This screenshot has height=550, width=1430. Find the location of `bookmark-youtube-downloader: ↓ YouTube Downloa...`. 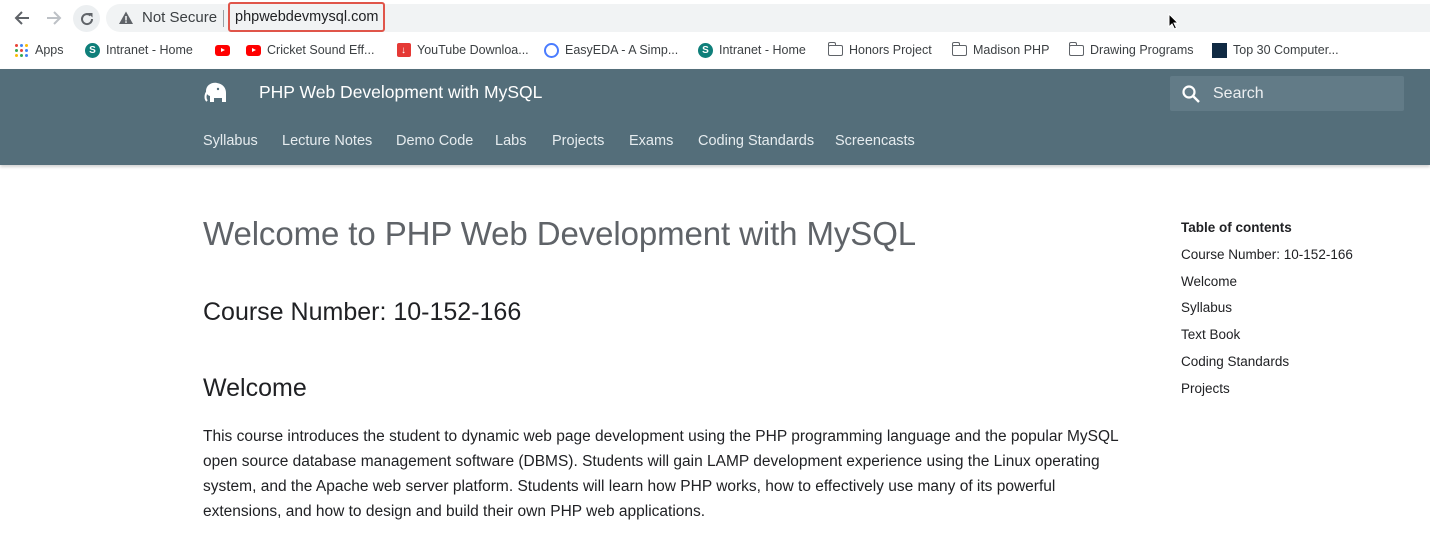

bookmark-youtube-downloader: ↓ YouTube Downloa... is located at coordinates (462, 50).